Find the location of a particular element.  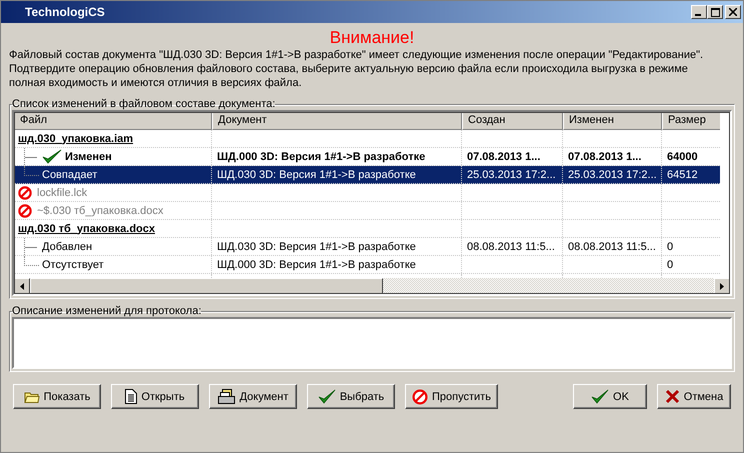

folder-icon is located at coordinates (32, 397).